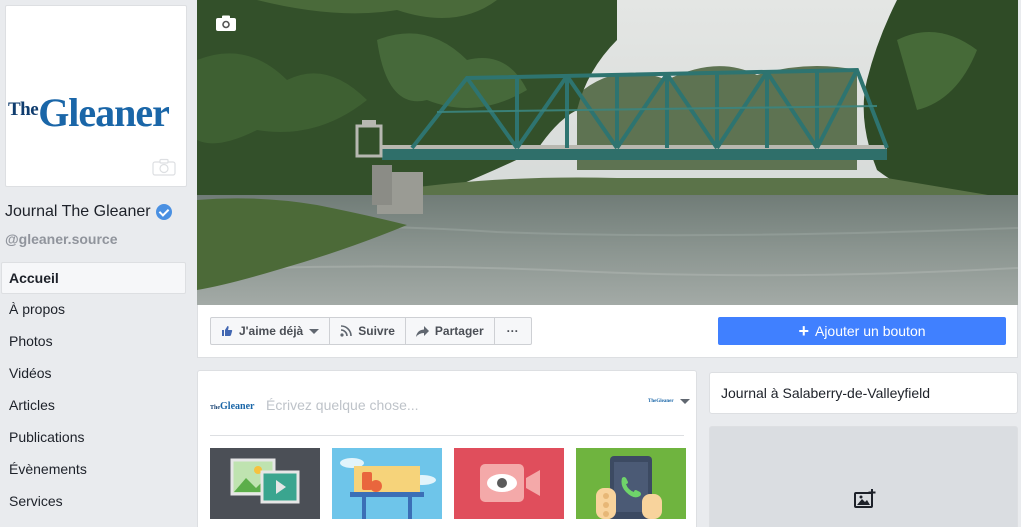  I want to click on gleaner-logo: TheGleaner, so click(89, 112).